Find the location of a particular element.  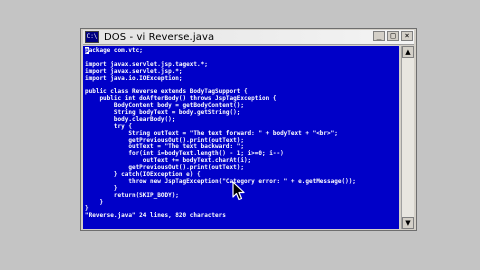

maximize-button: □ is located at coordinates (393, 36).